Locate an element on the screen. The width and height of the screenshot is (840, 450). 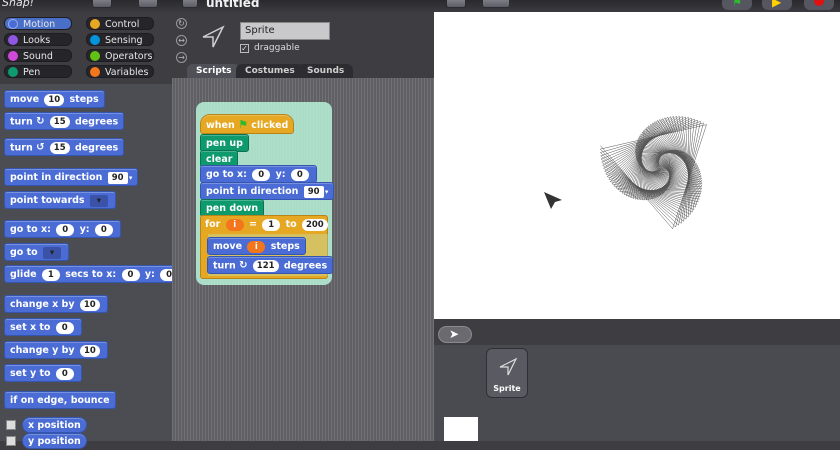
category-motion: Motion is located at coordinates (38, 23).